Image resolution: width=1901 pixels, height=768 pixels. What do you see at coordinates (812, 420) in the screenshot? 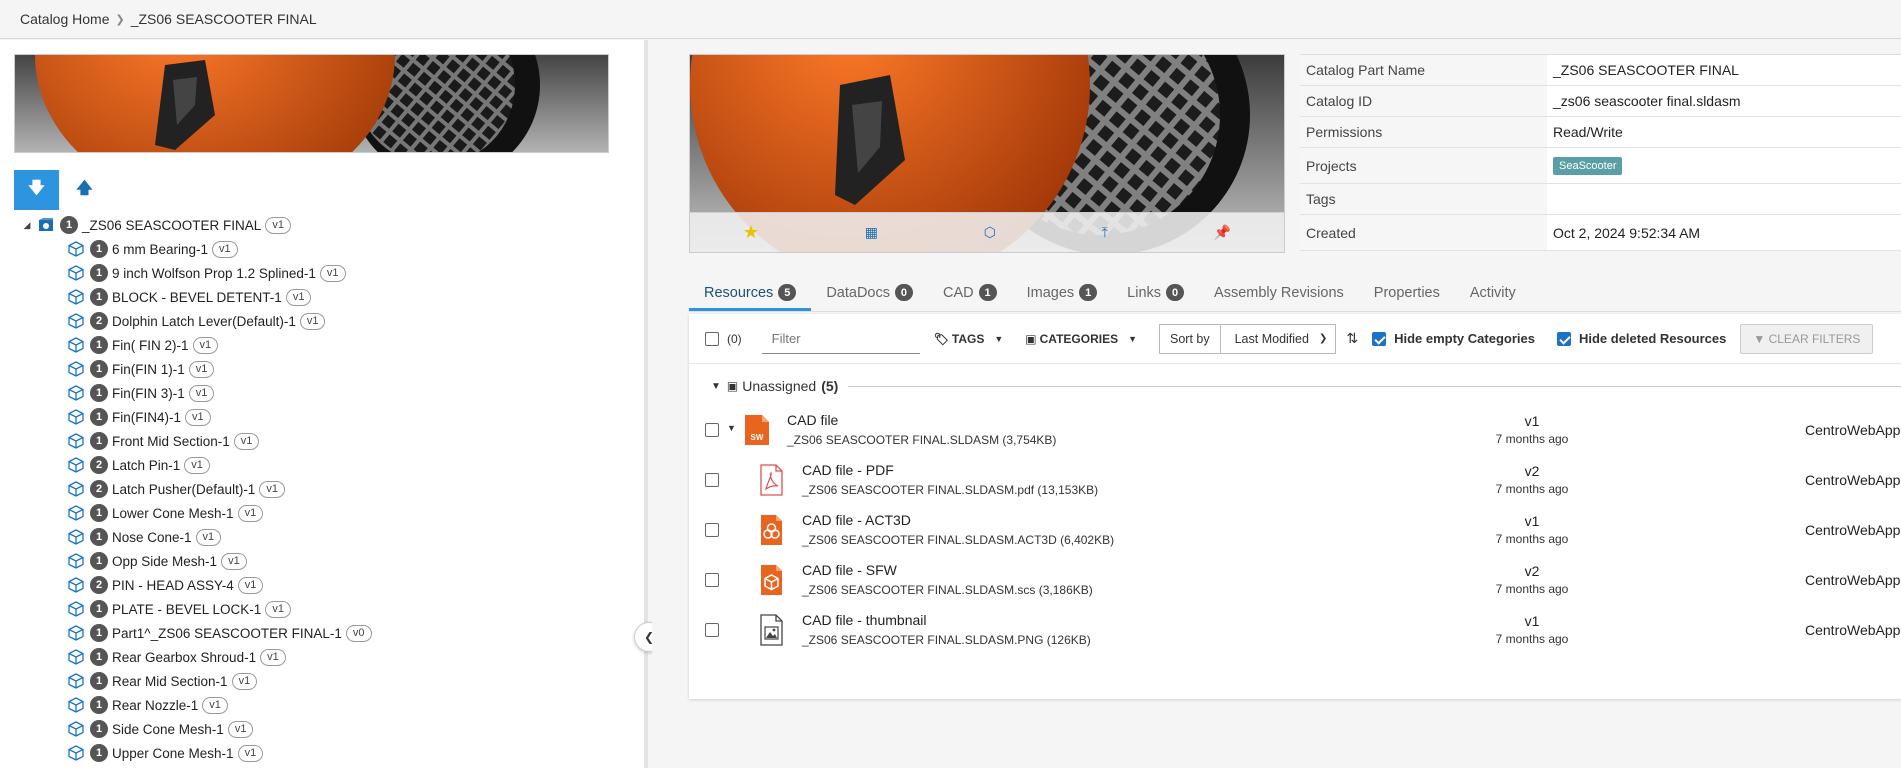
I see `resource-title: CAD file` at bounding box center [812, 420].